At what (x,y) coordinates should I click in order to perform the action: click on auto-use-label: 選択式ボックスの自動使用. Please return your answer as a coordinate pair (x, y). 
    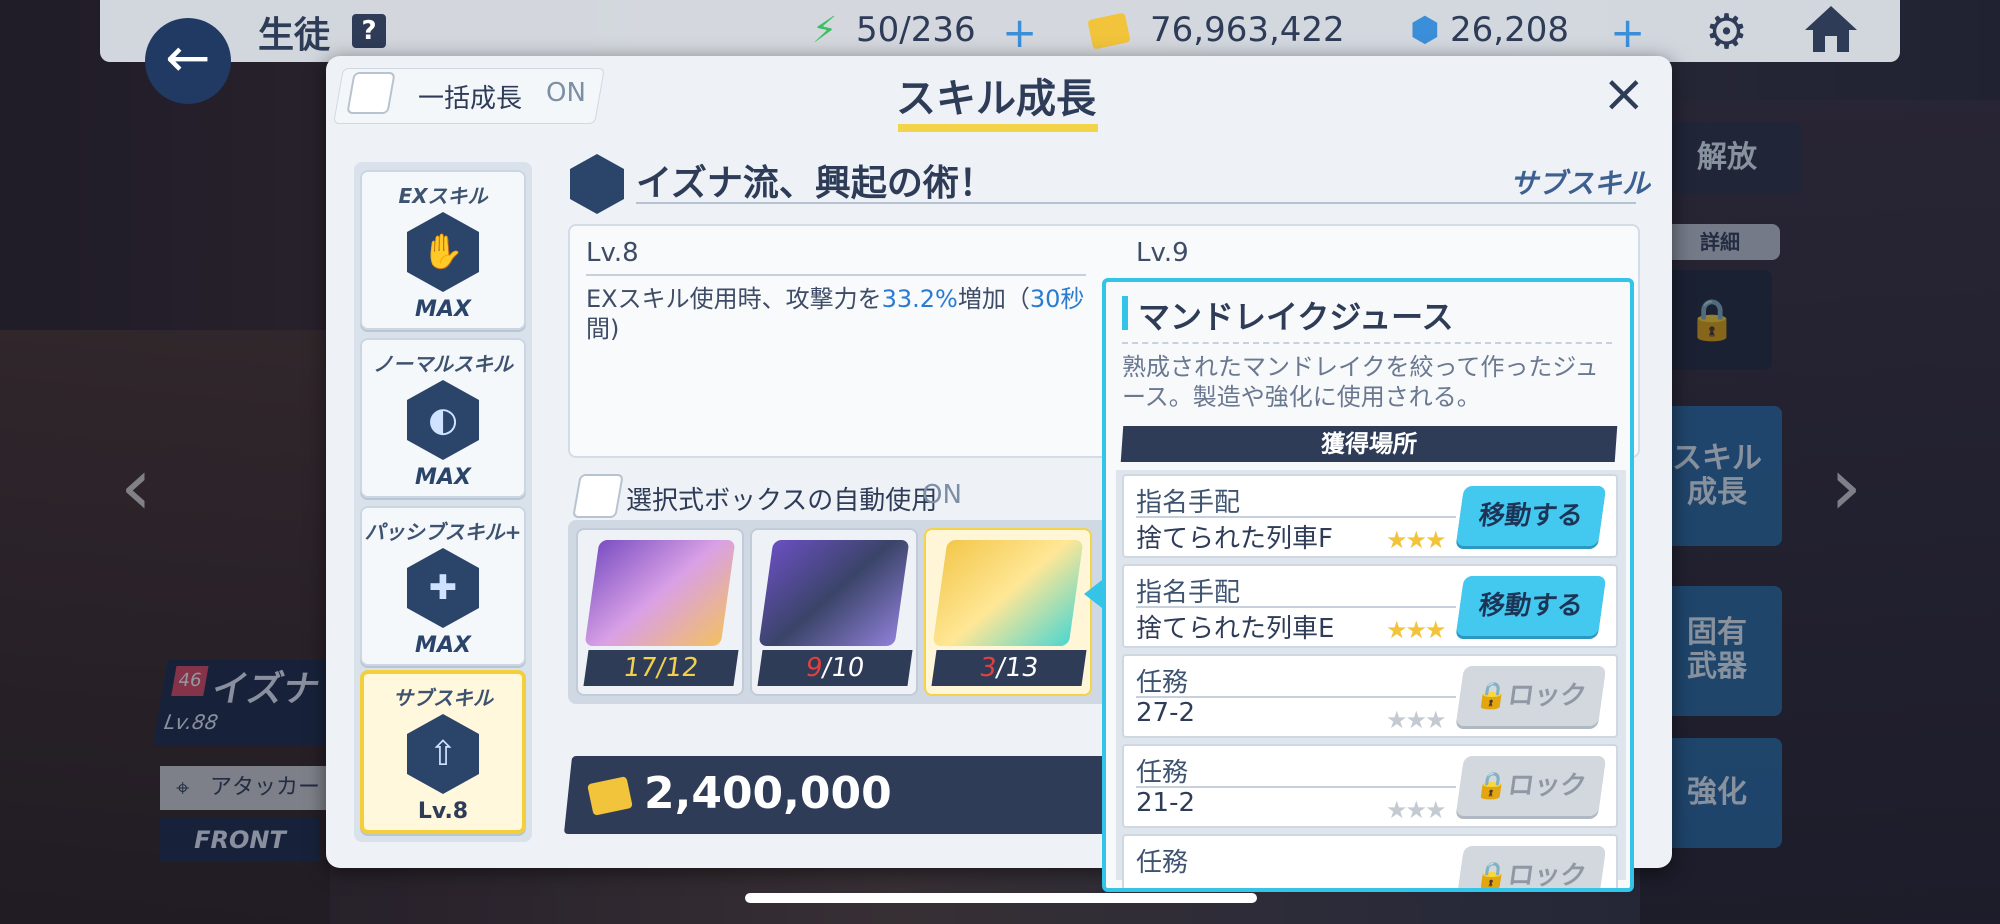
    Looking at the image, I should click on (782, 501).